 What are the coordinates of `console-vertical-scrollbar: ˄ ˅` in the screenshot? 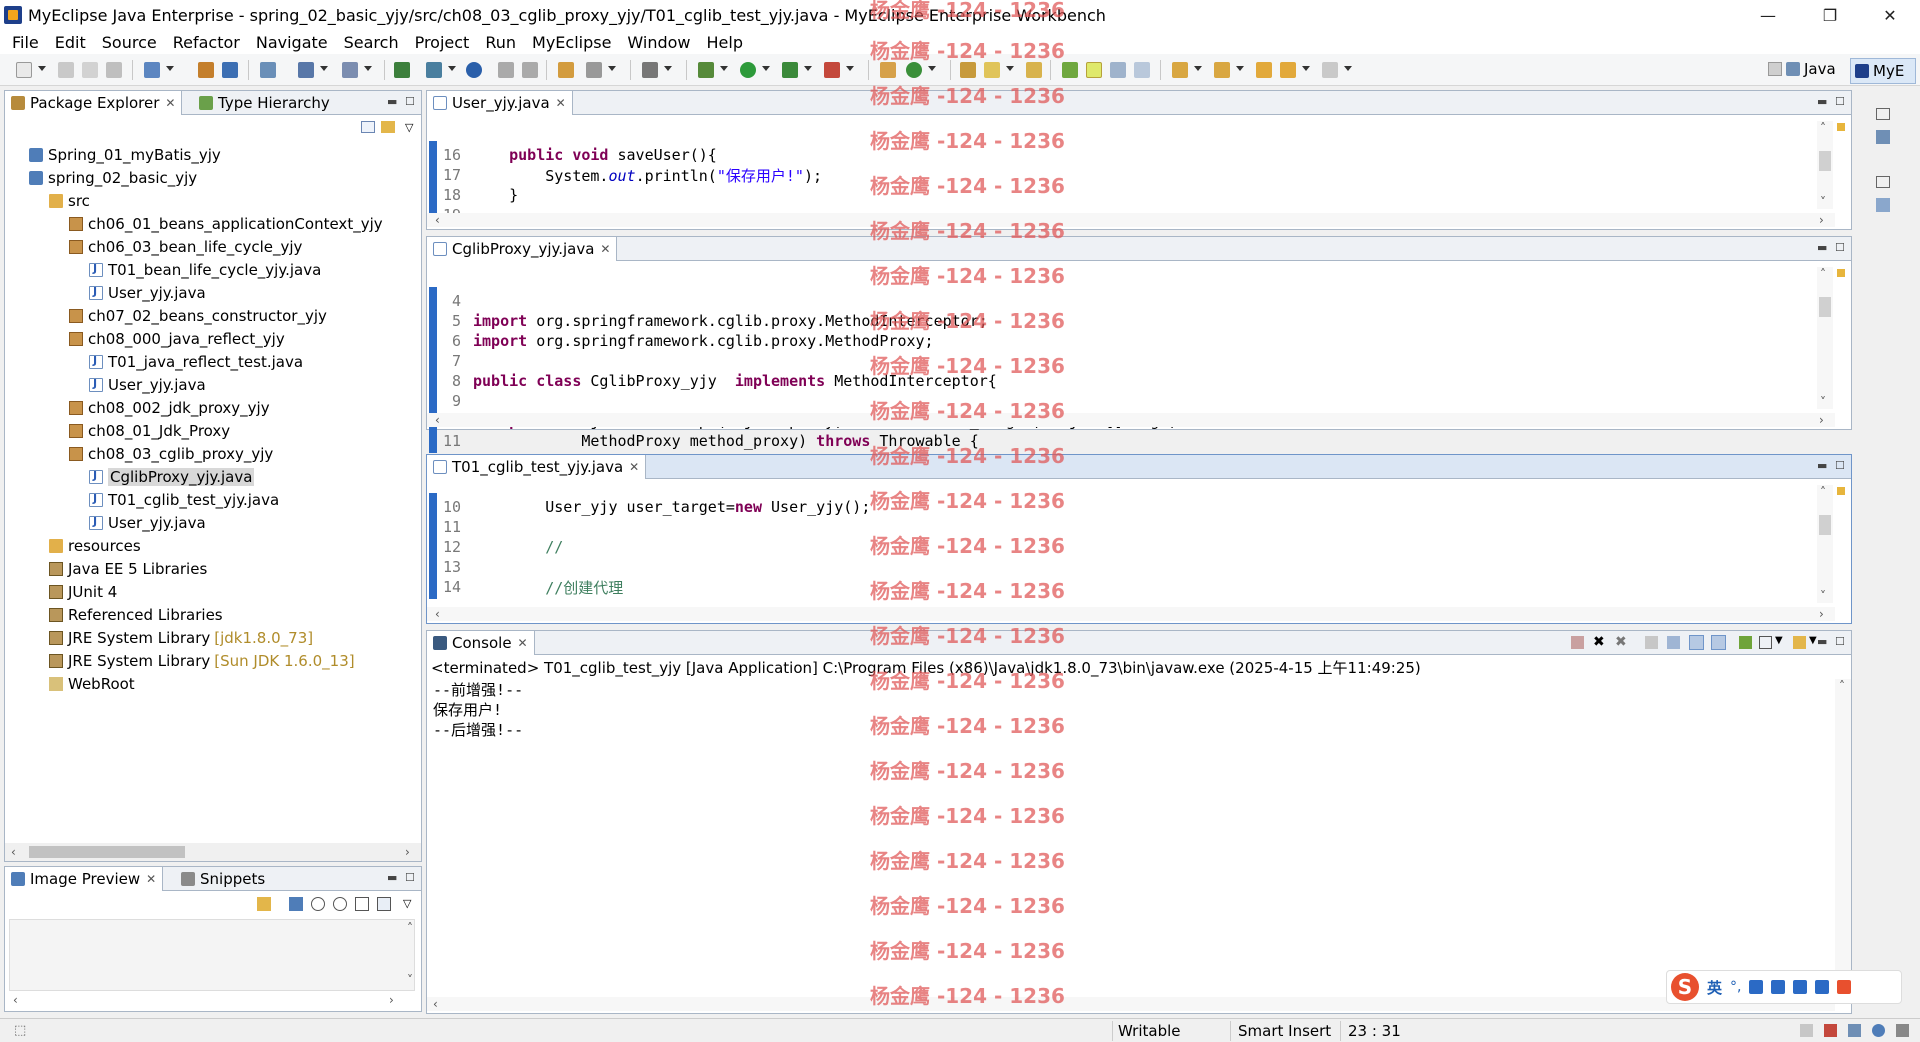 It's located at (1843, 839).